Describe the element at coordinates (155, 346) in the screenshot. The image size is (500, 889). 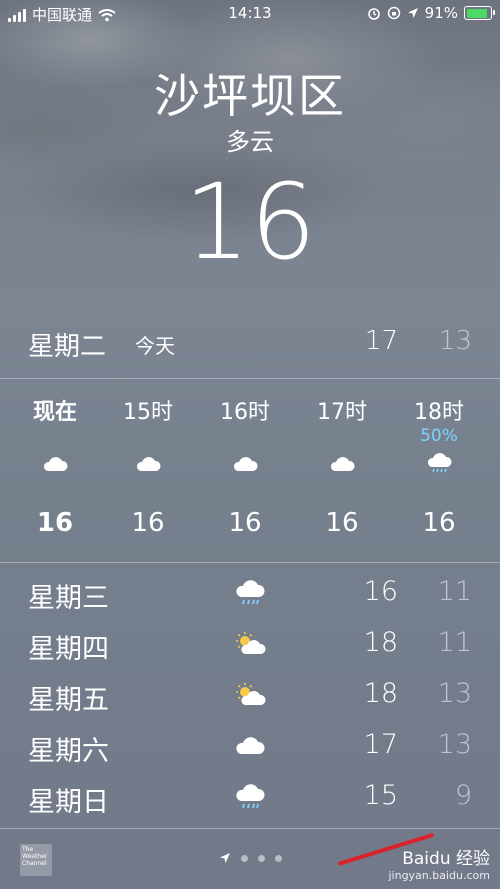
I see `today-label: 今天` at that location.